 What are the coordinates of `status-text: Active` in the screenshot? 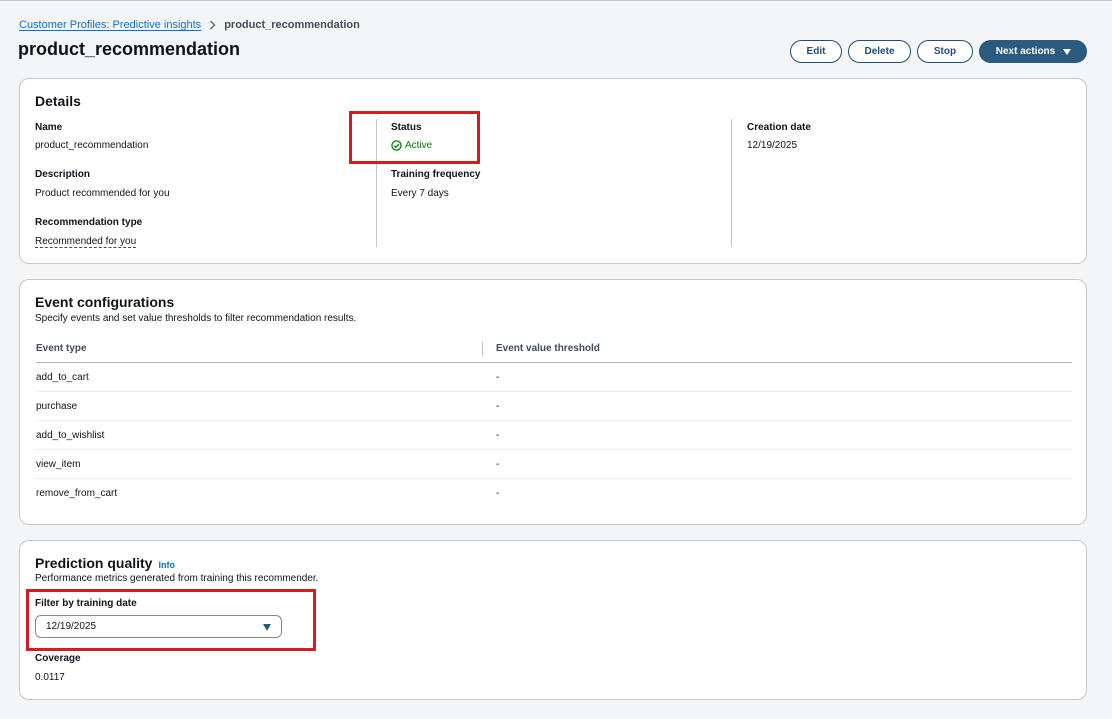 It's located at (419, 145).